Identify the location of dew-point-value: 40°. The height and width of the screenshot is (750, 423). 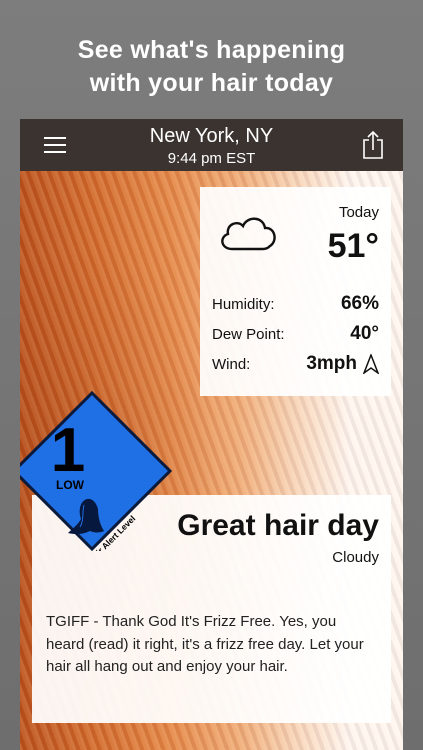
(364, 333).